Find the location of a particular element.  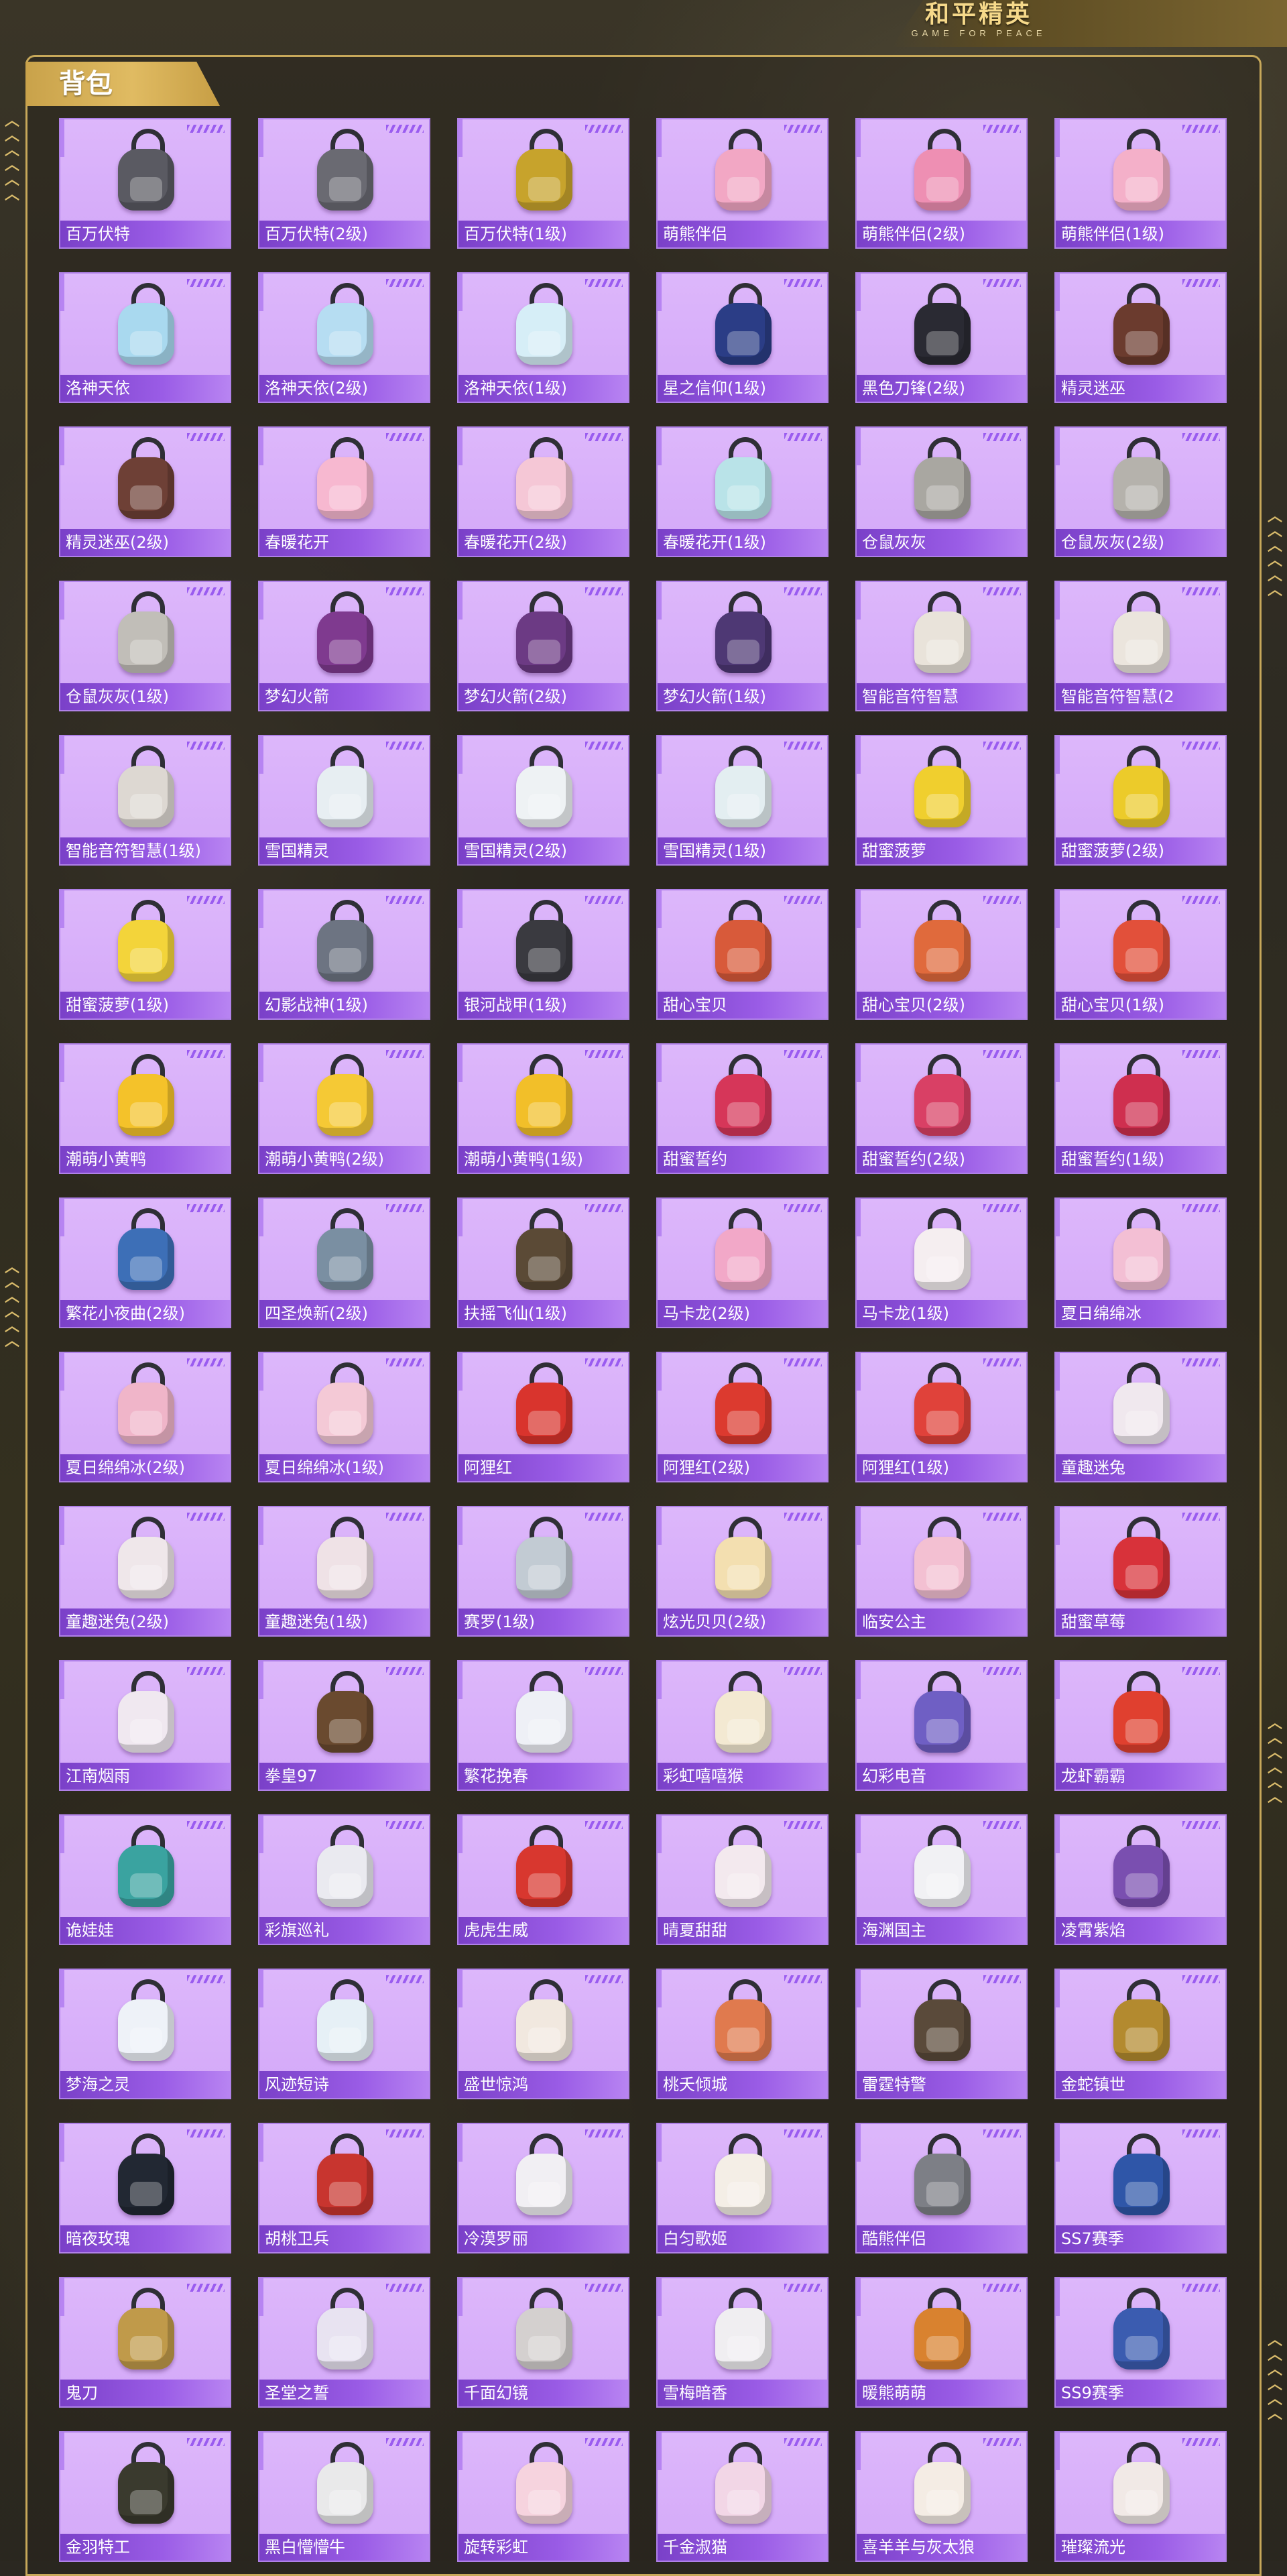

backpack-card: 春暖花开(2级) is located at coordinates (543, 491).